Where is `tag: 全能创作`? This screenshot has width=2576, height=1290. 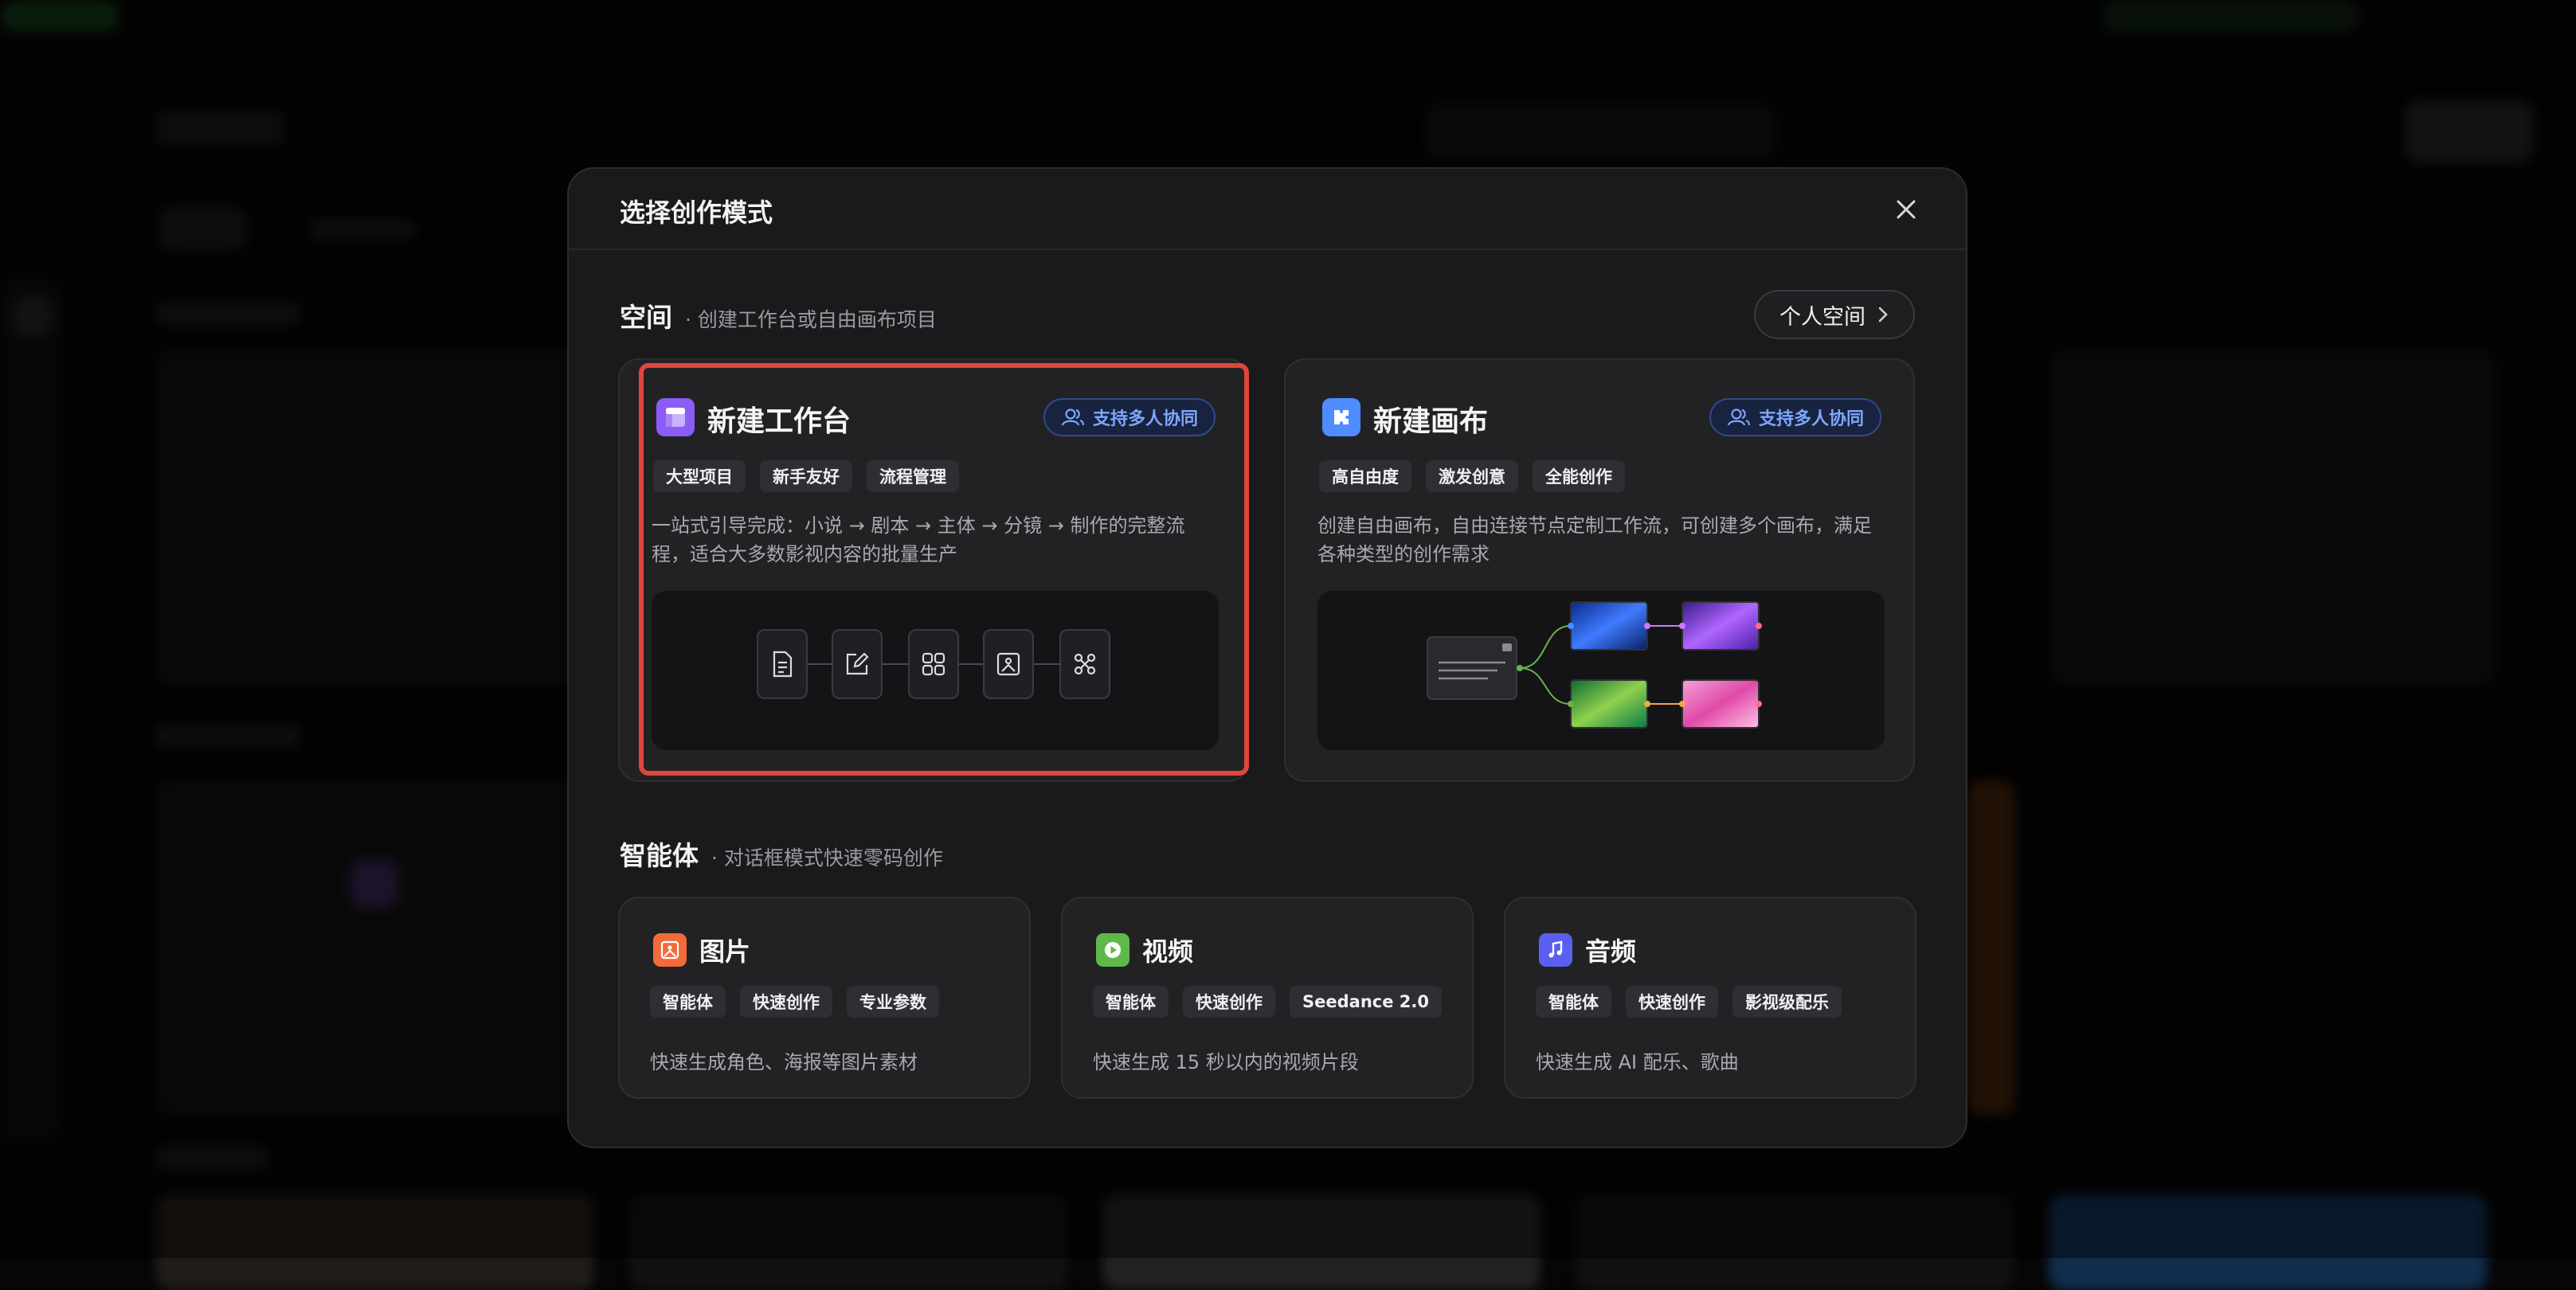
tag: 全能创作 is located at coordinates (1579, 476).